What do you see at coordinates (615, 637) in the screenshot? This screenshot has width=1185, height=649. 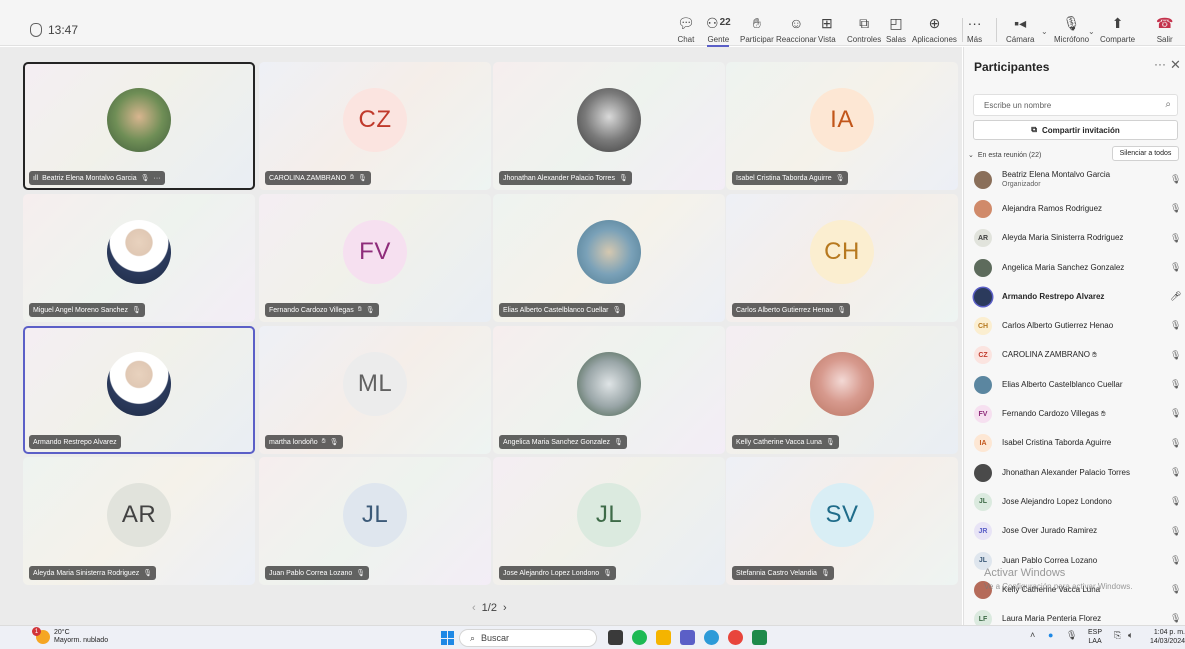 I see `task-view-icon` at bounding box center [615, 637].